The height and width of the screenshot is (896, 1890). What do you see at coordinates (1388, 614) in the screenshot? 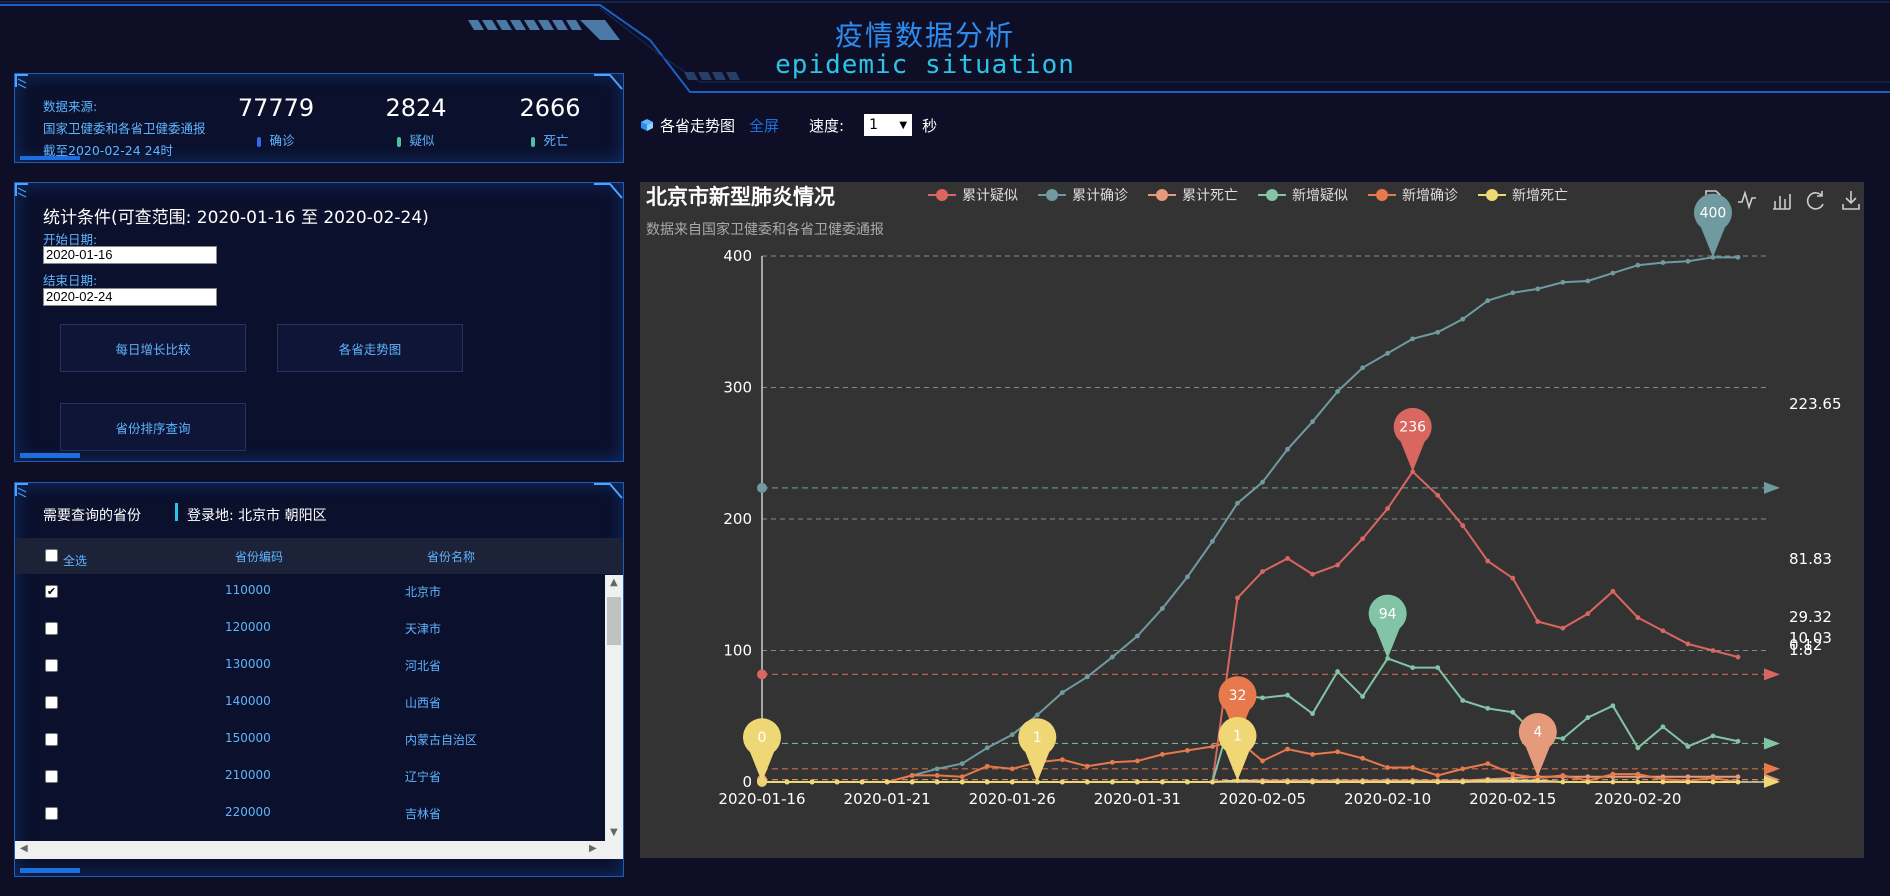
I see `pin-label: 94` at bounding box center [1388, 614].